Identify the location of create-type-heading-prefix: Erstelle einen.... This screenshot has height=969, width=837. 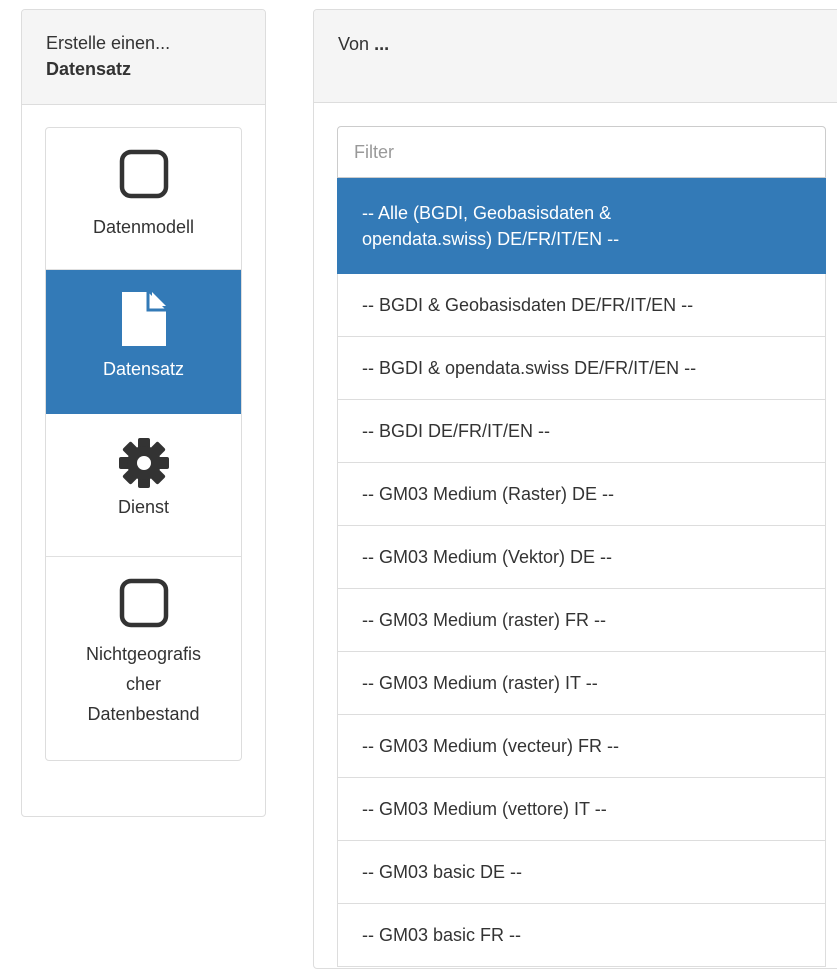
(108, 43).